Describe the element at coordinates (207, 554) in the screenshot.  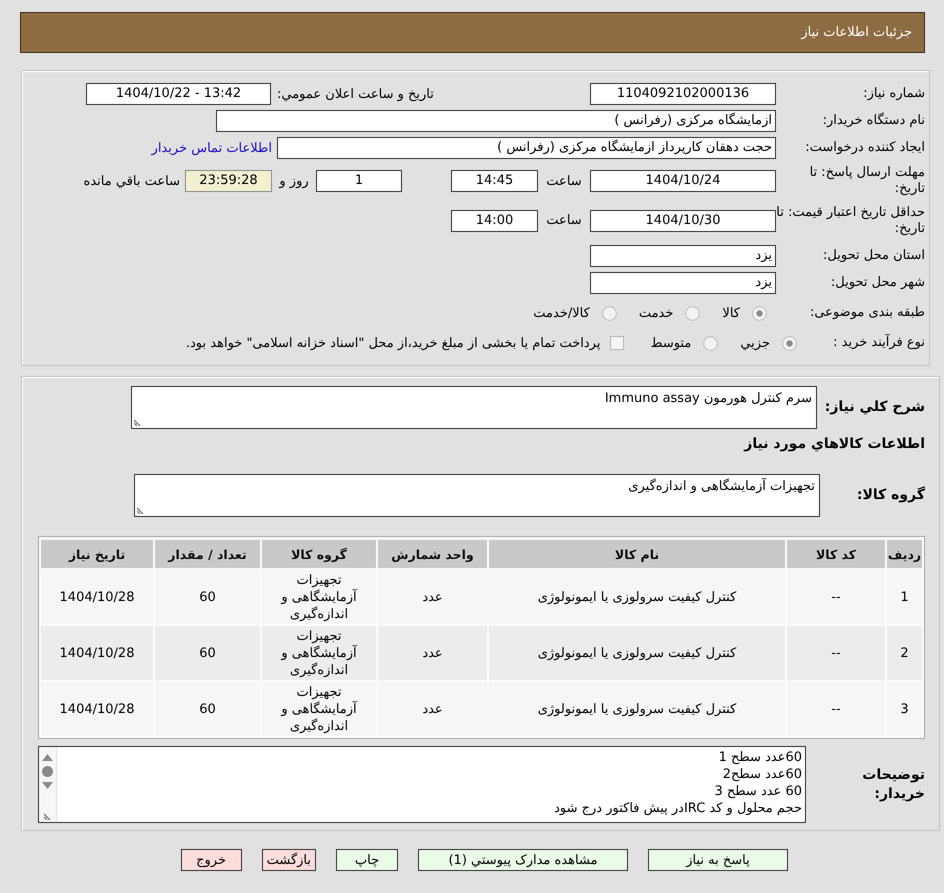
I see `column-header: تعداد / مقدار` at that location.